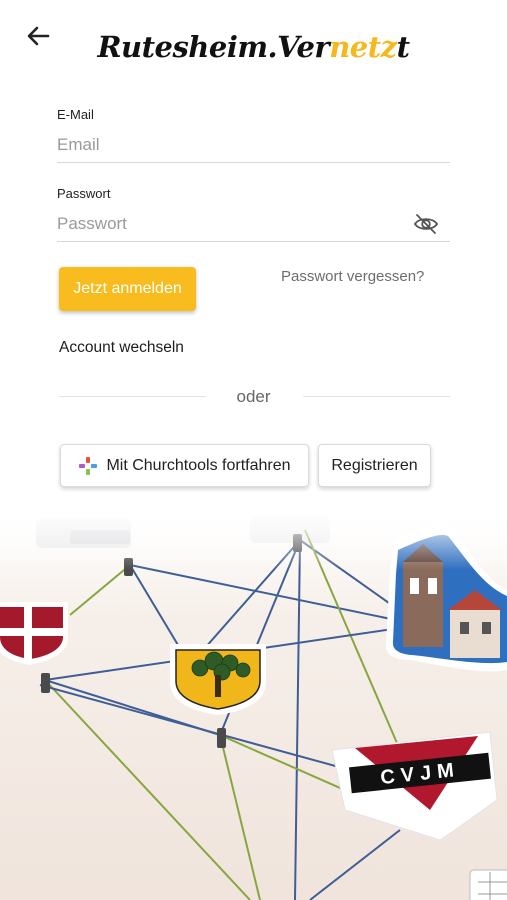 The width and height of the screenshot is (507, 900). Describe the element at coordinates (121, 348) in the screenshot. I see `switch-account-link: Account wechseln` at that location.